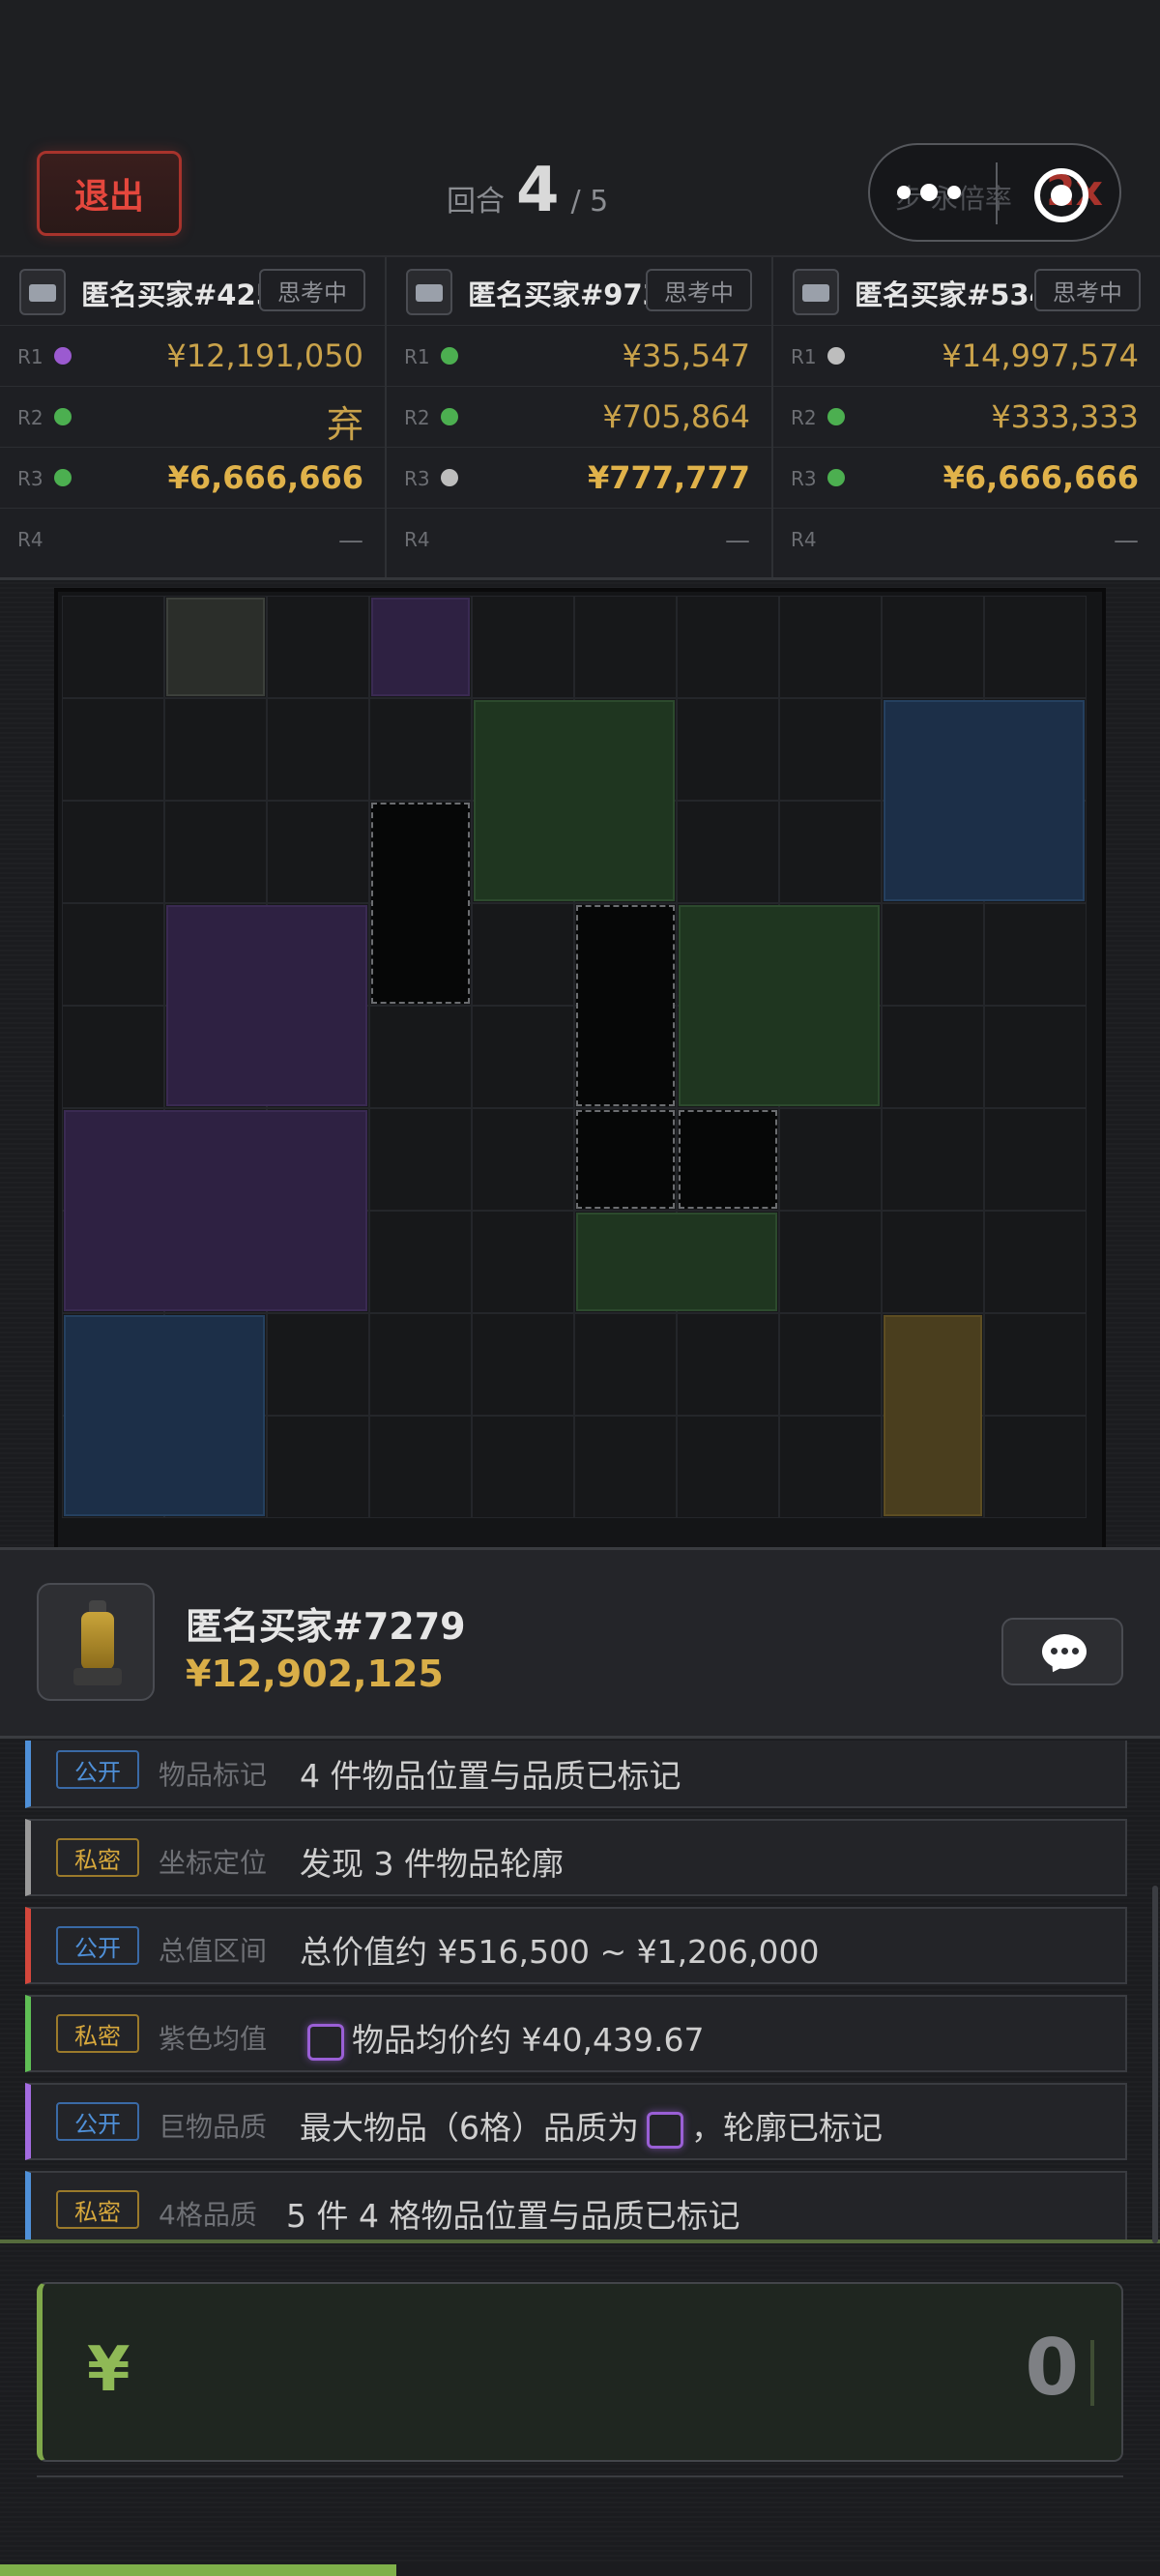  I want to click on quality-dot-icon, so click(450, 477).